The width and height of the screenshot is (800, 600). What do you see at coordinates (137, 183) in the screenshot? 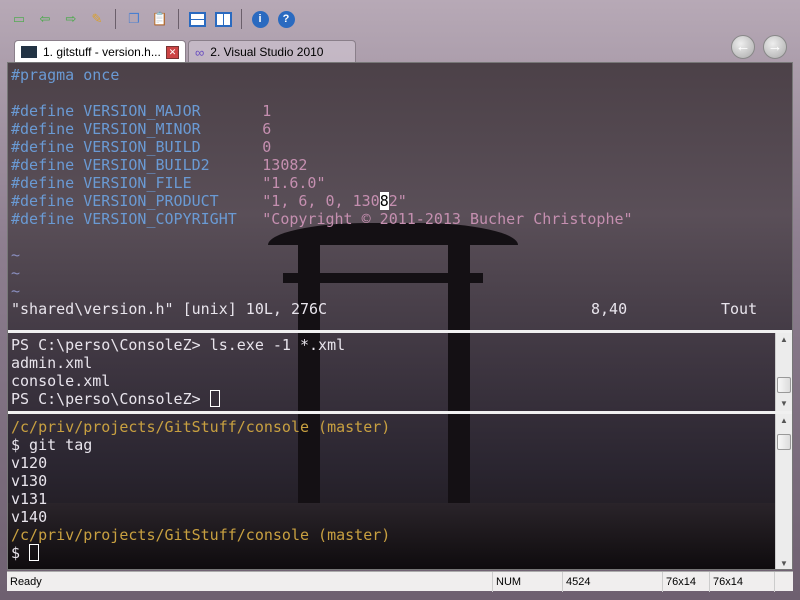
I see `macro-name: VERSION_FILE` at bounding box center [137, 183].